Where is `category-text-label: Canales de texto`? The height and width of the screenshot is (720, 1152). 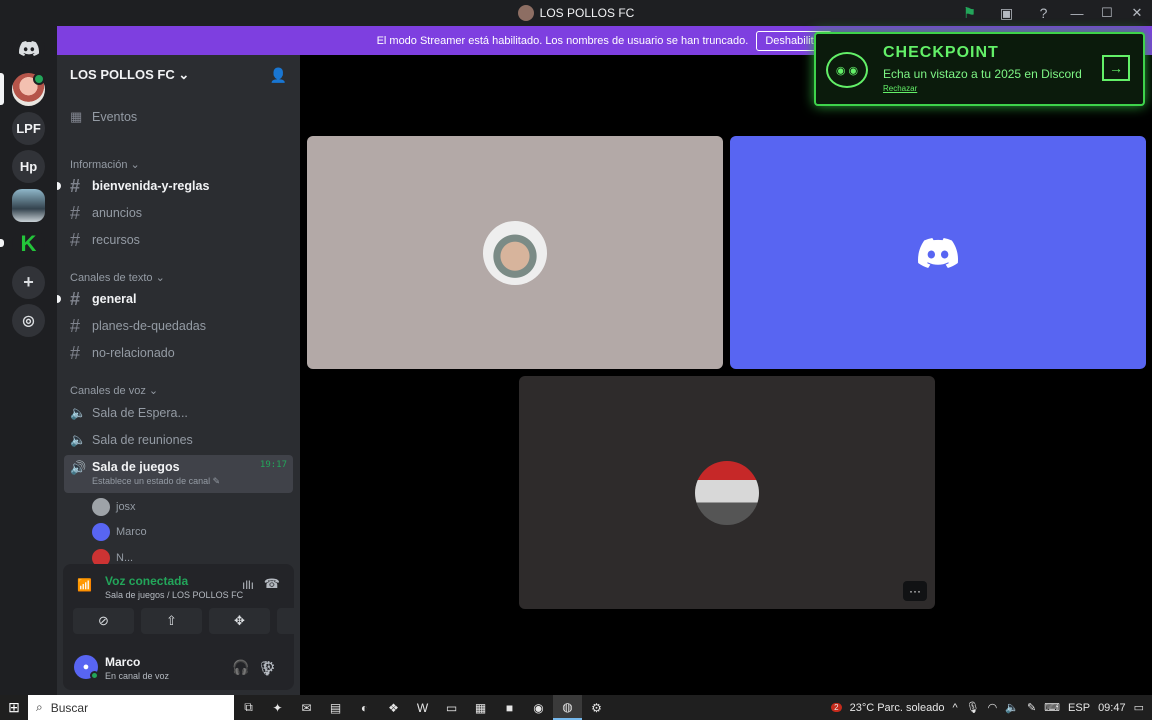 category-text-label: Canales de texto is located at coordinates (111, 278).